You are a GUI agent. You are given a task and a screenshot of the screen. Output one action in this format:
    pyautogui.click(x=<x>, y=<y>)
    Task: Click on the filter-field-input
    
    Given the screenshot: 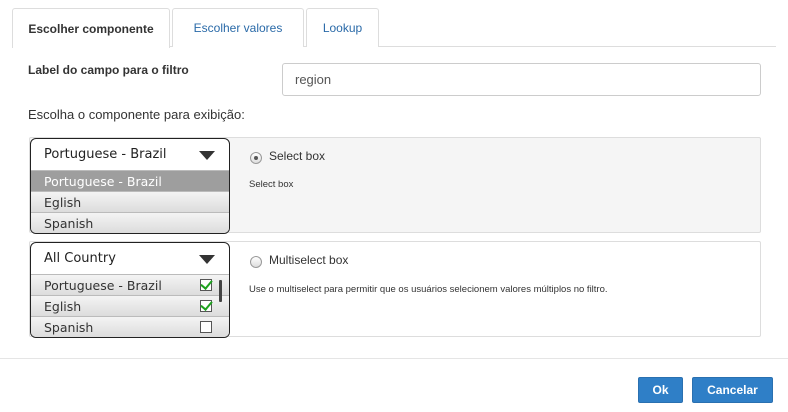 What is the action you would take?
    pyautogui.click(x=521, y=79)
    